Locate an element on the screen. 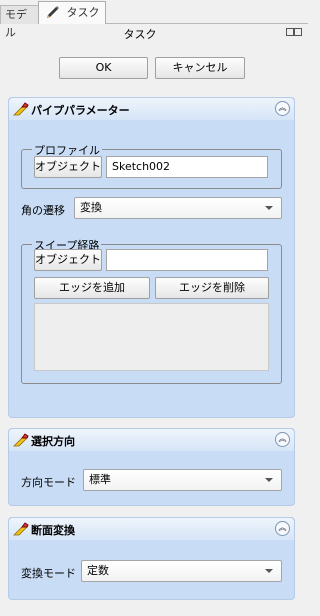 This screenshot has height=616, width=320. remove-edge-button: エッジを削除 is located at coordinates (212, 288).